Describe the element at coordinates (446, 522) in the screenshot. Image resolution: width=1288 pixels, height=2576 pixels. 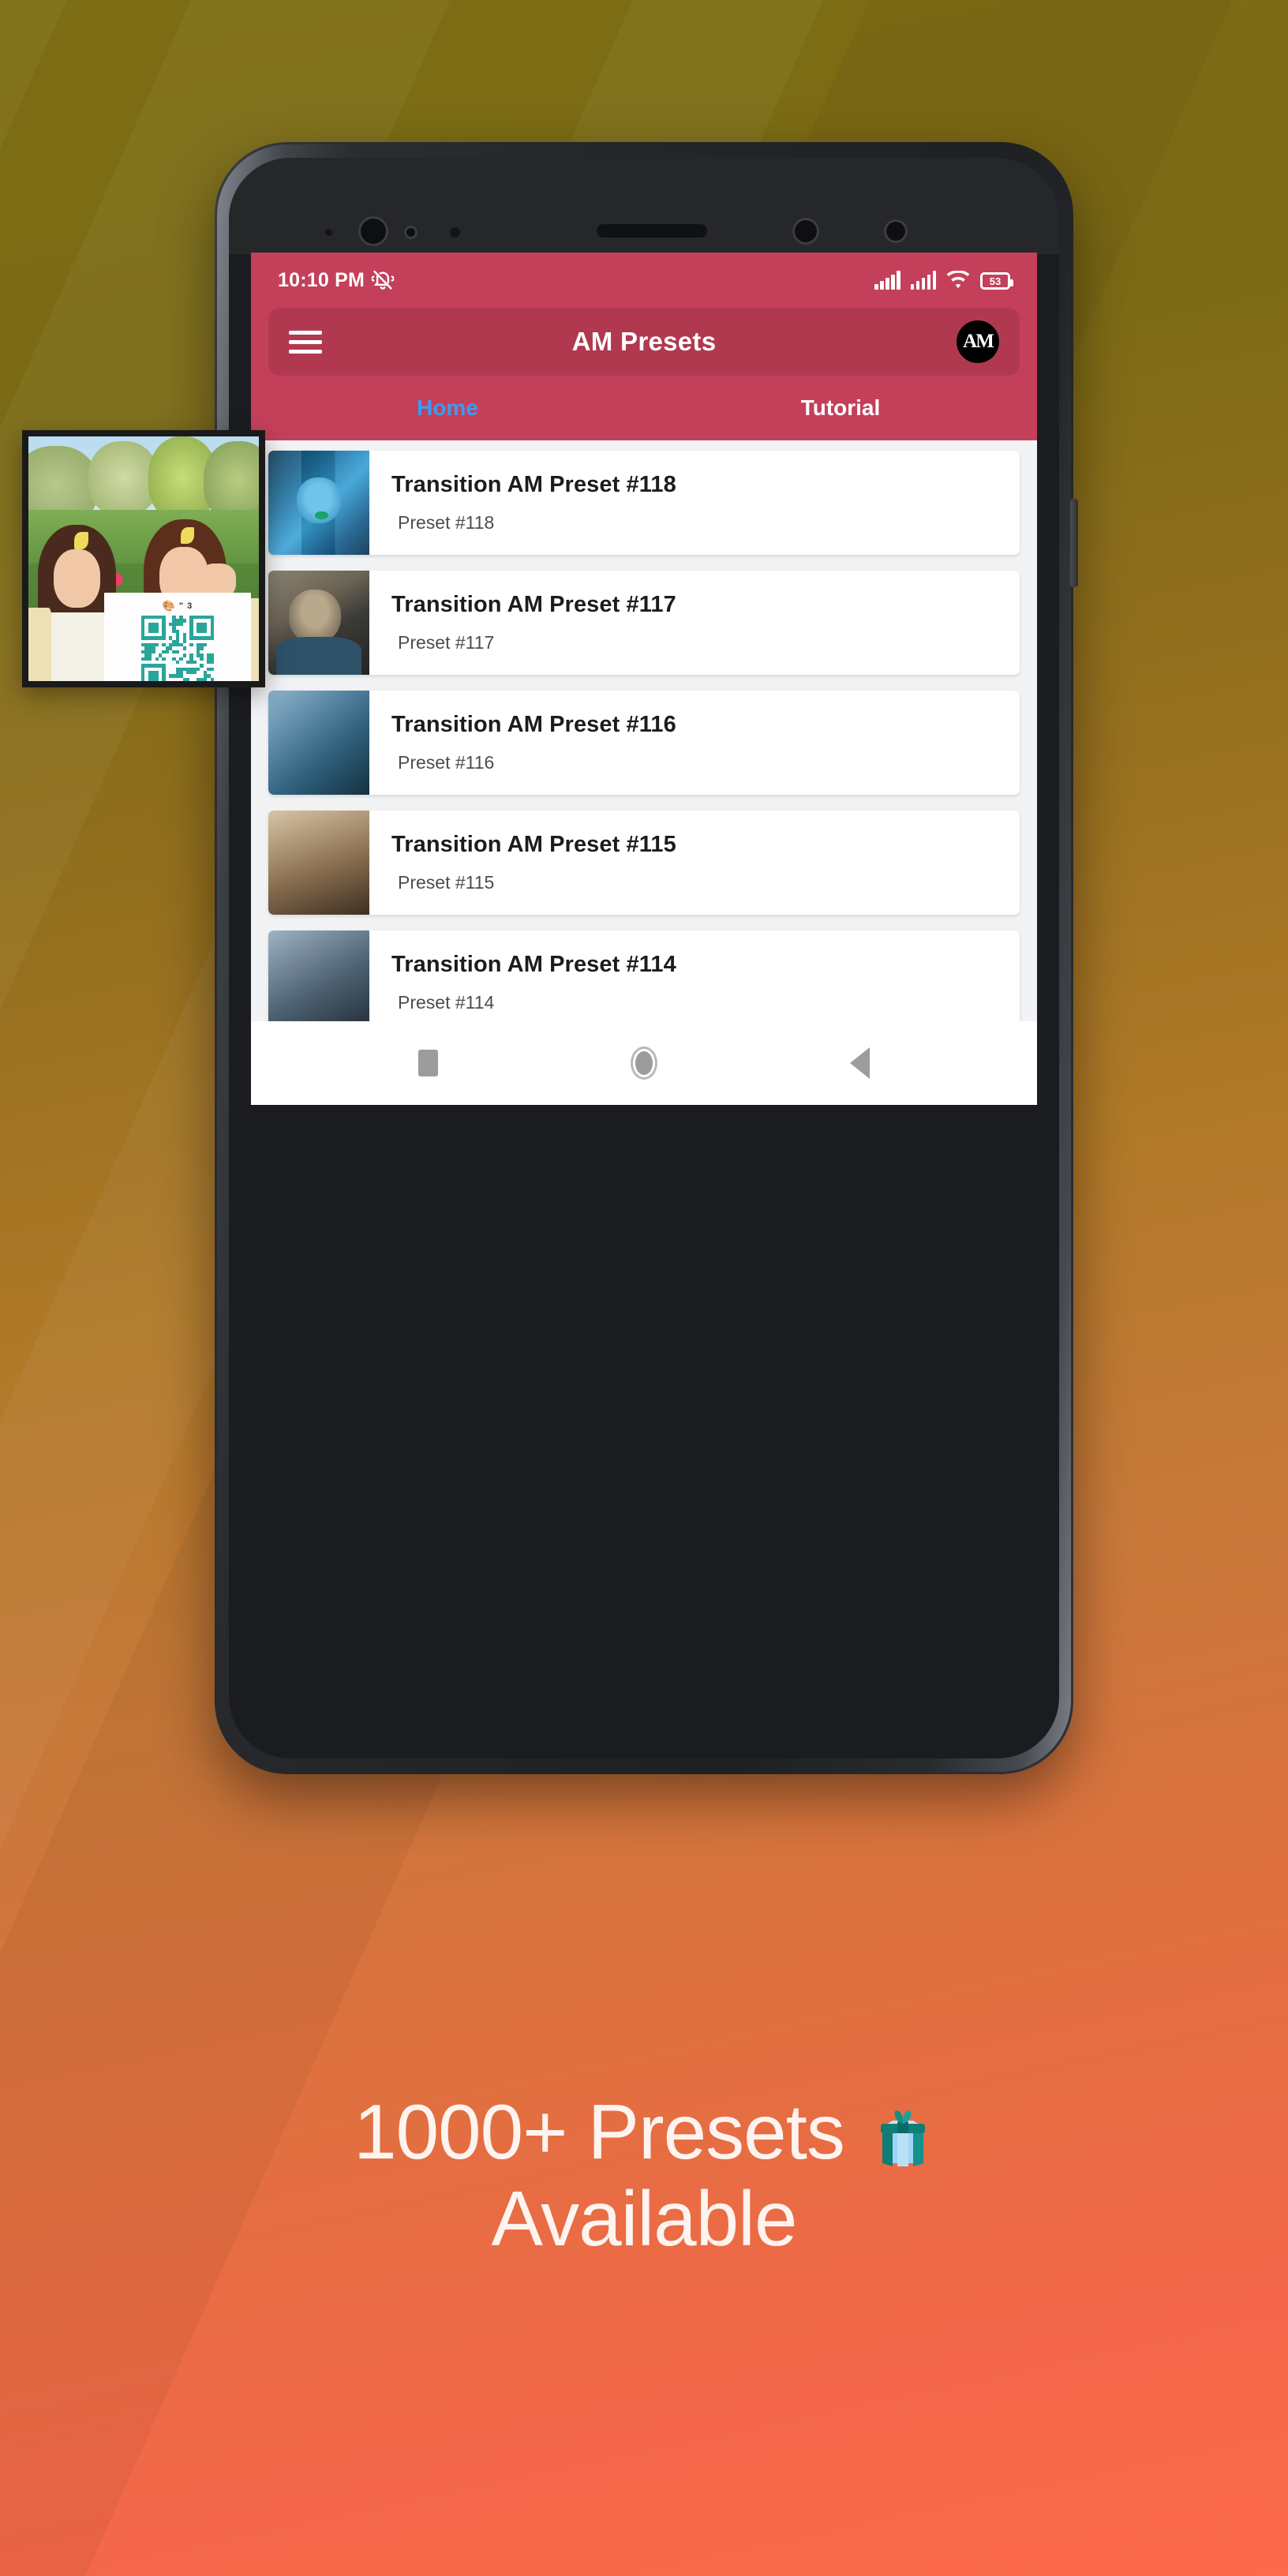
I see `preset-subtitle: Preset #118` at that location.